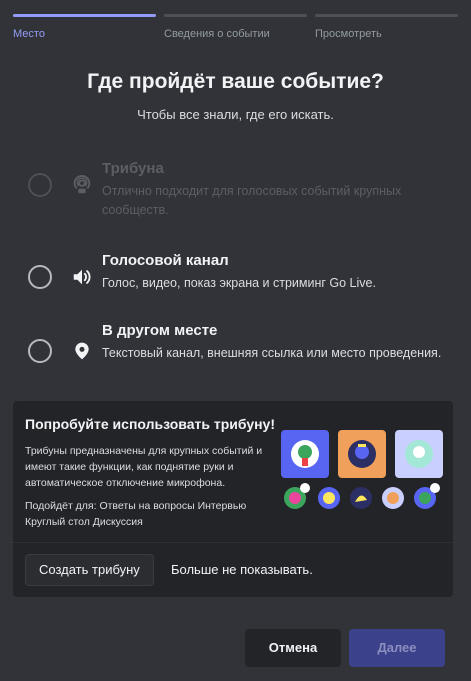 The height and width of the screenshot is (681, 471). Describe the element at coordinates (242, 569) in the screenshot. I see `dont-show-again-link: Больше не показывать.` at that location.